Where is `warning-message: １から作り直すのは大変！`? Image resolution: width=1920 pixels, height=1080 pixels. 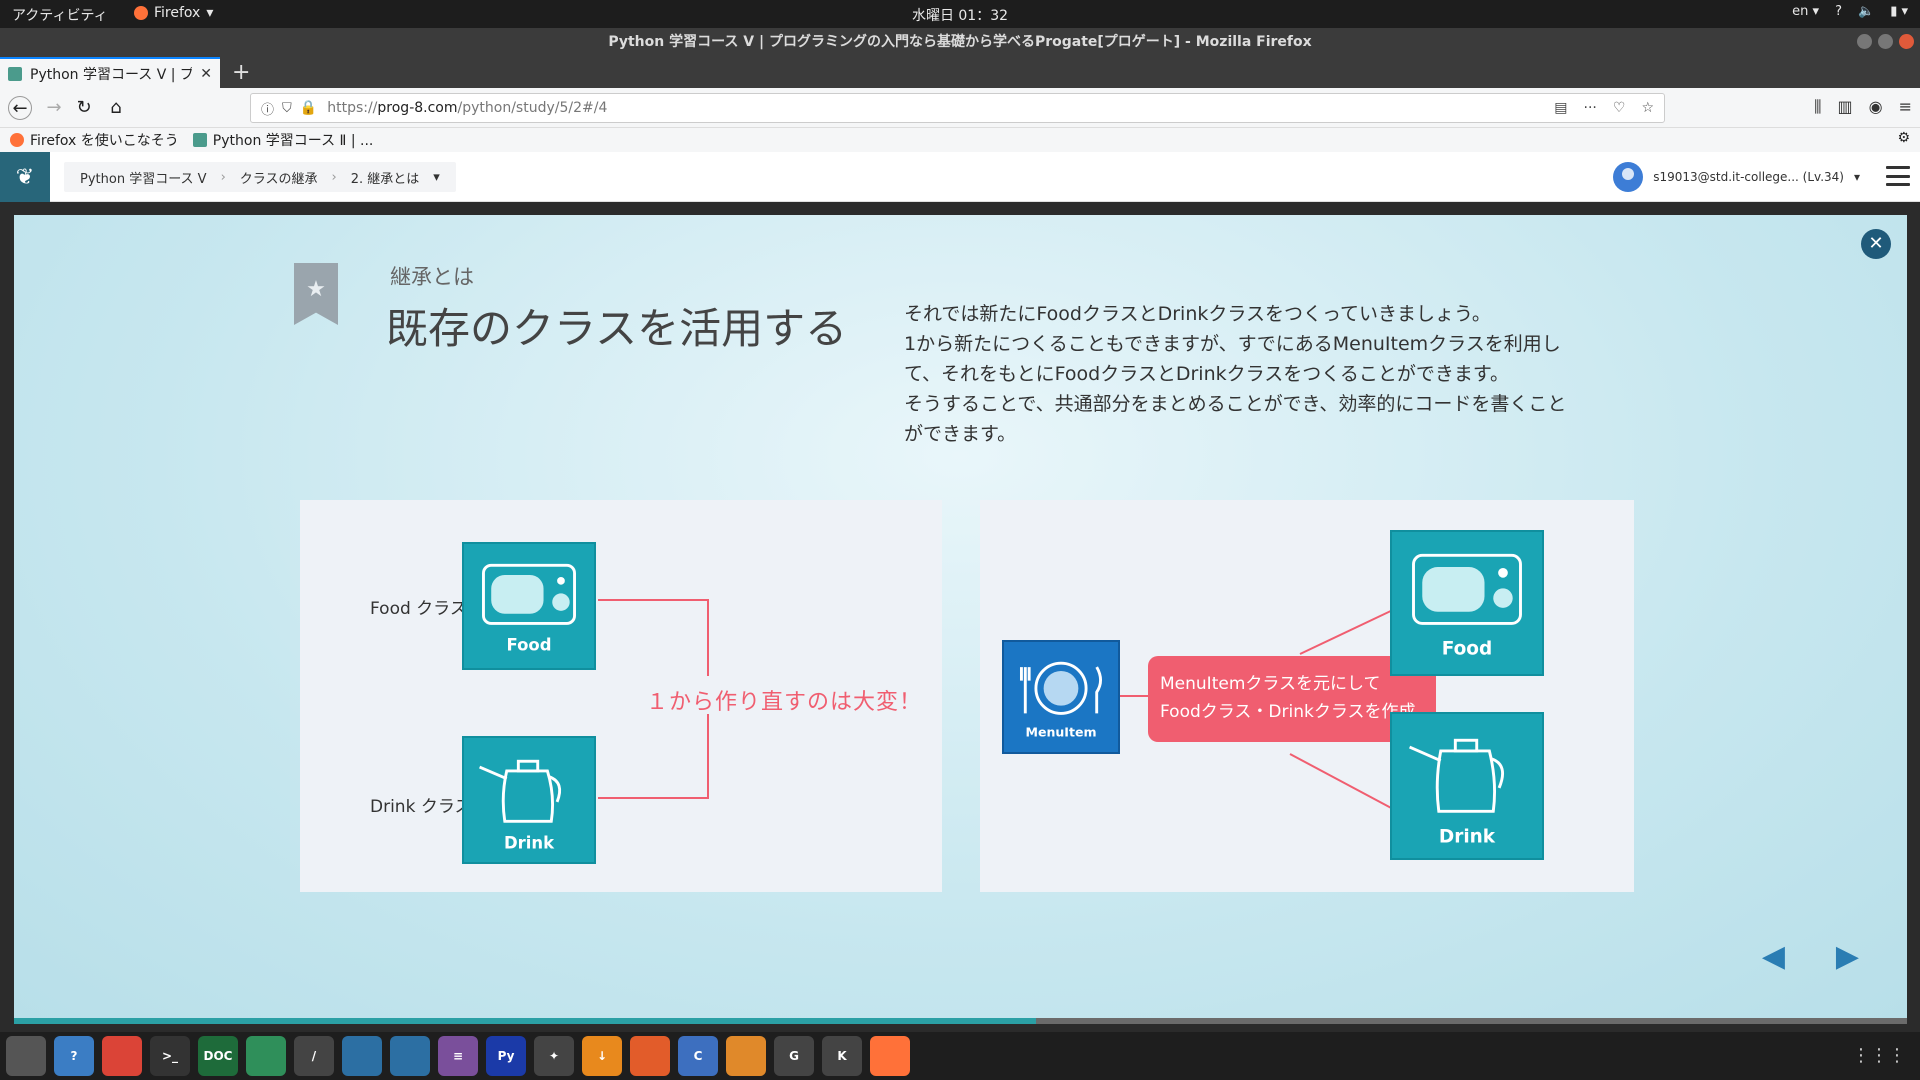
warning-message: １から作り直すのは大変！ is located at coordinates (784, 702).